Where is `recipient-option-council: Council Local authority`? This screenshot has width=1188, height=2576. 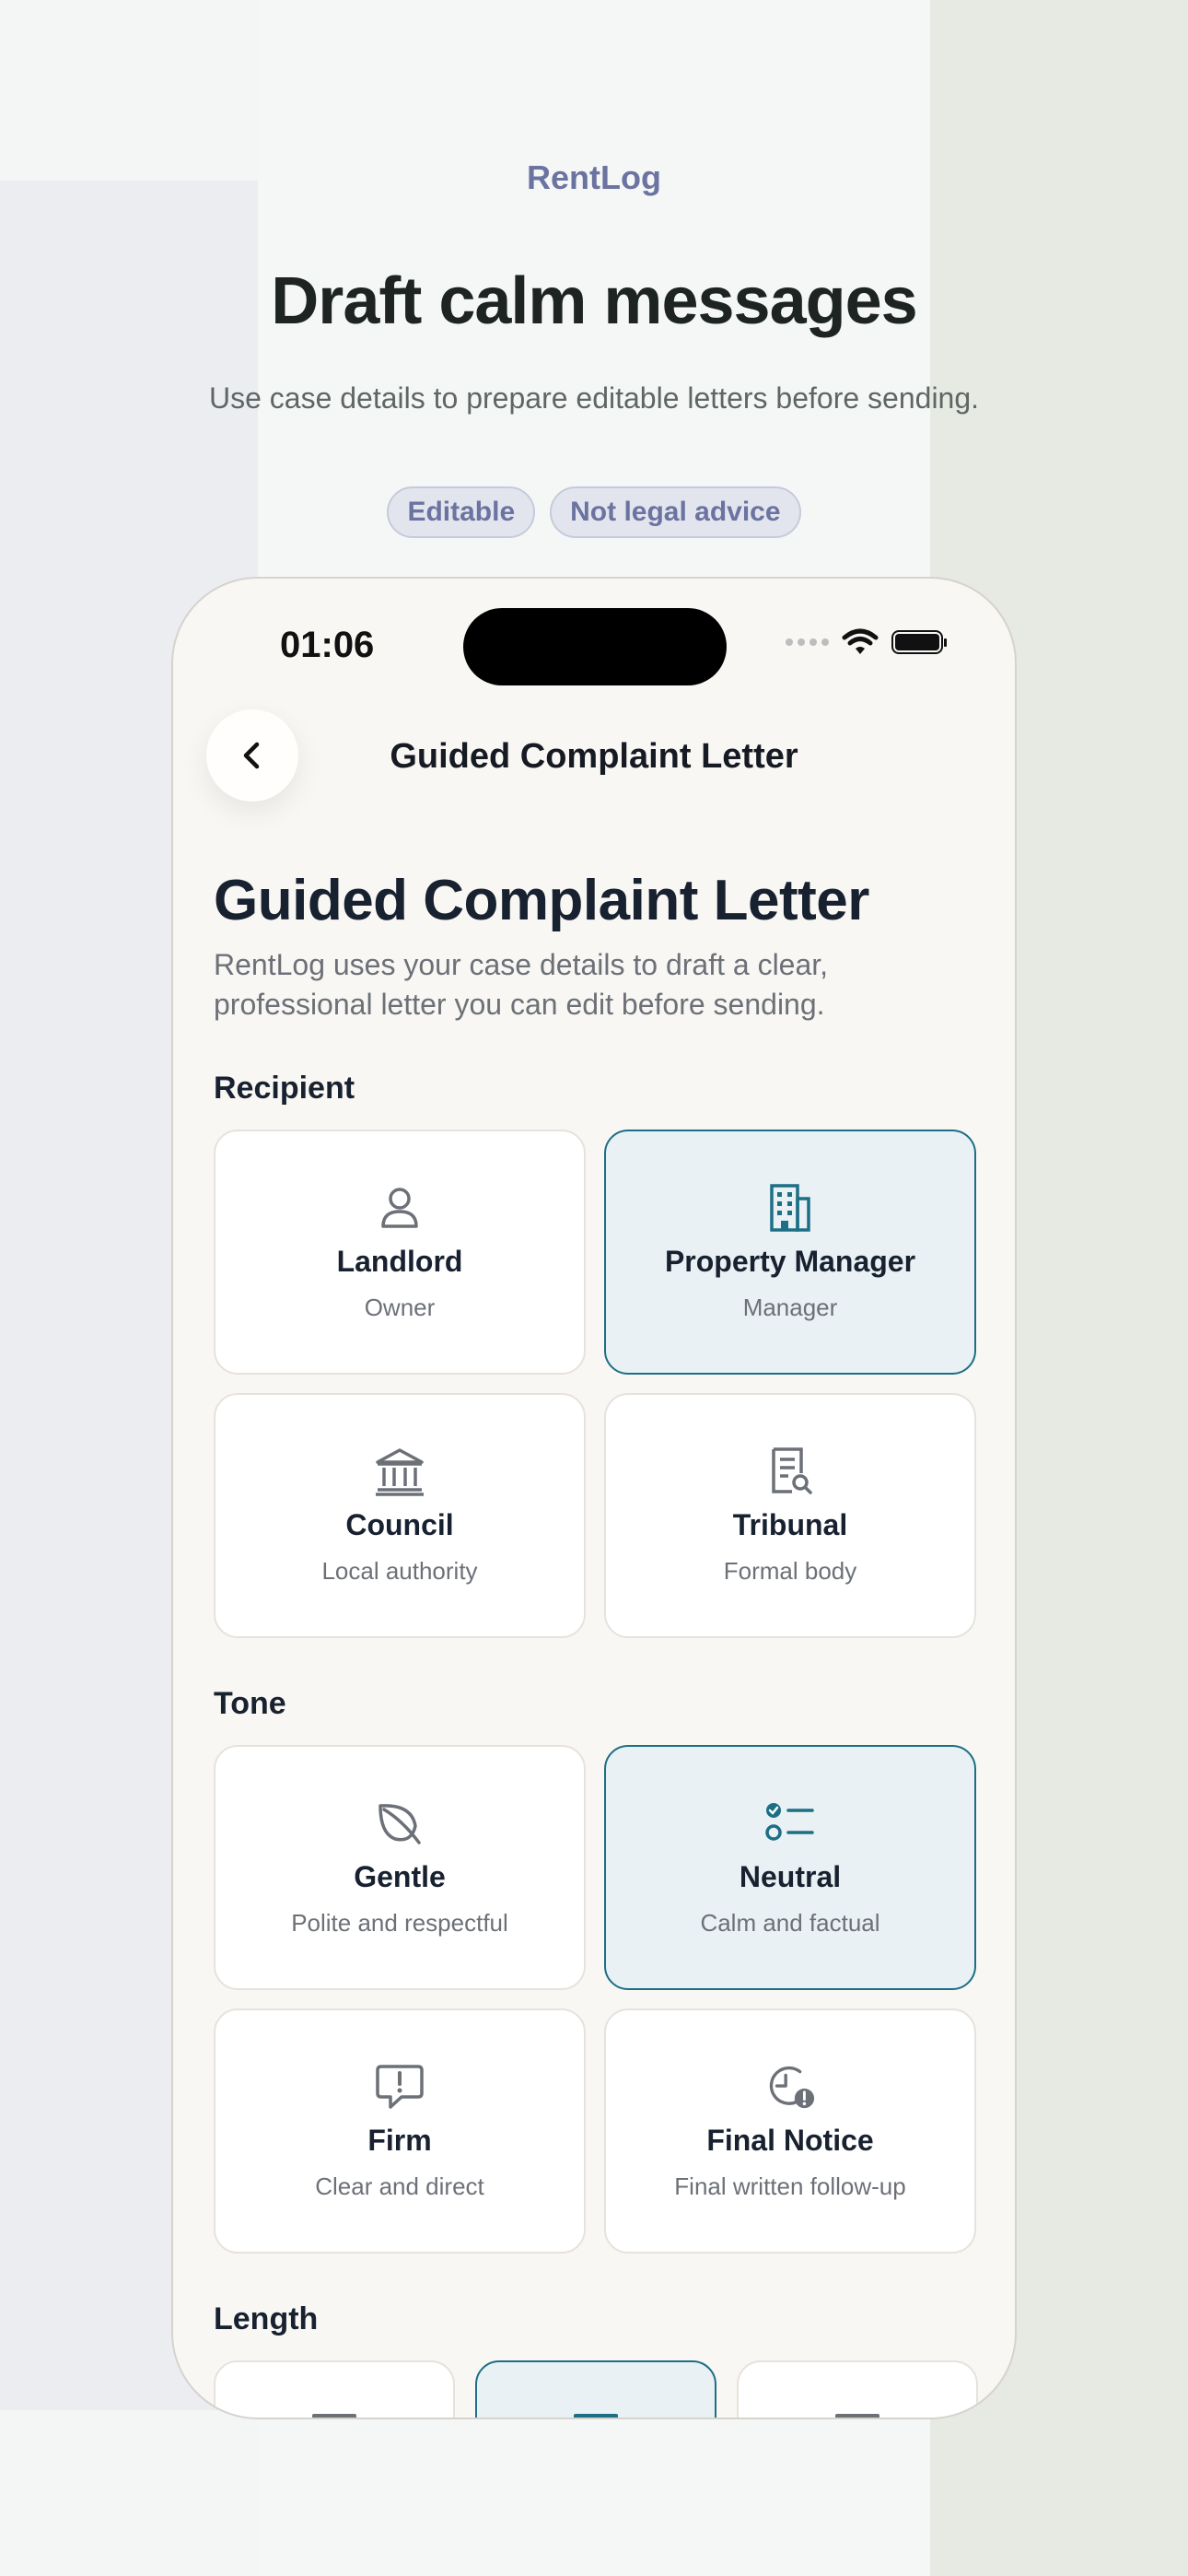
recipient-option-council: Council Local authority is located at coordinates (400, 1515).